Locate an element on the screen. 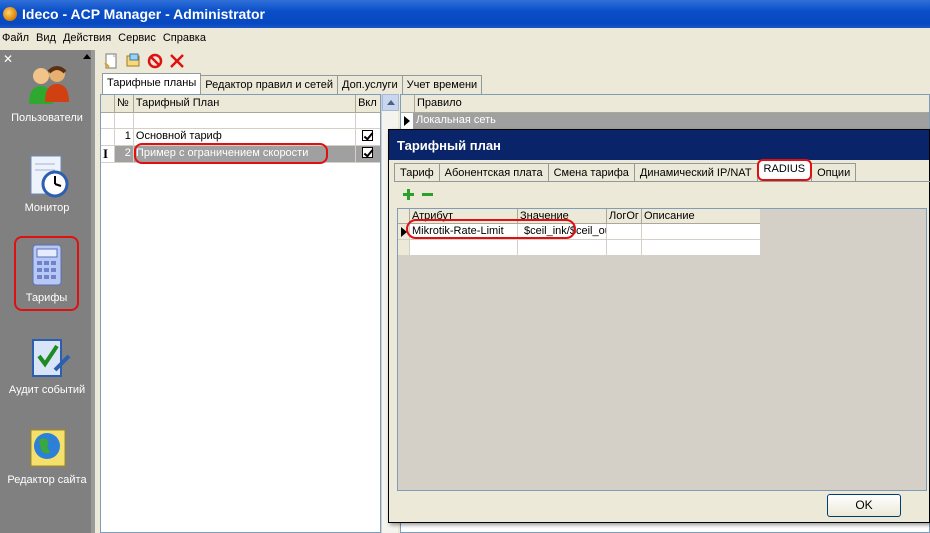  column-header-log: ЛогОг is located at coordinates (624, 216).